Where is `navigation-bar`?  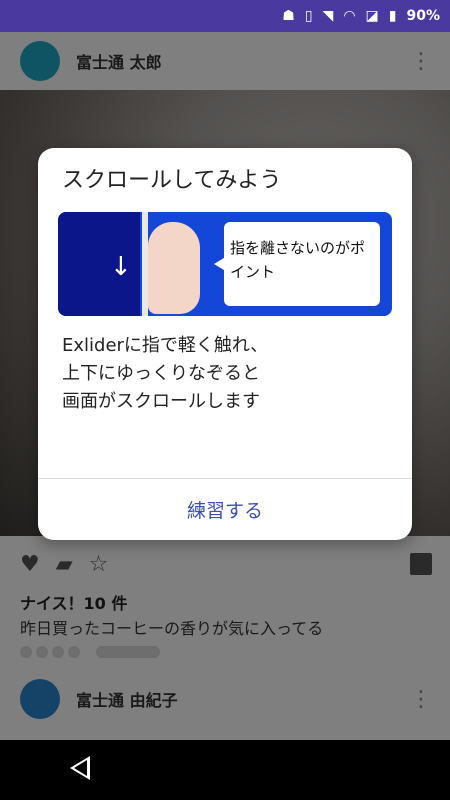 navigation-bar is located at coordinates (225, 770).